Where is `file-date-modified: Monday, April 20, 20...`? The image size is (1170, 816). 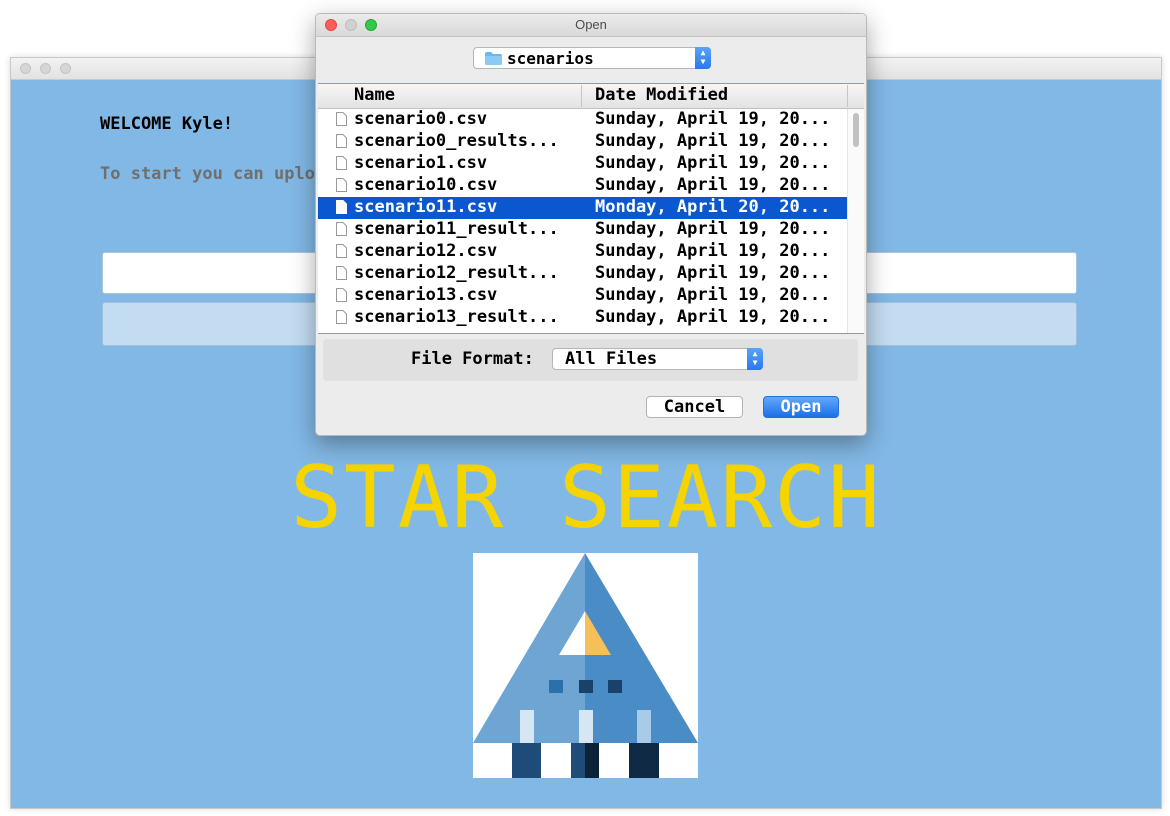 file-date-modified: Monday, April 20, 20... is located at coordinates (713, 207).